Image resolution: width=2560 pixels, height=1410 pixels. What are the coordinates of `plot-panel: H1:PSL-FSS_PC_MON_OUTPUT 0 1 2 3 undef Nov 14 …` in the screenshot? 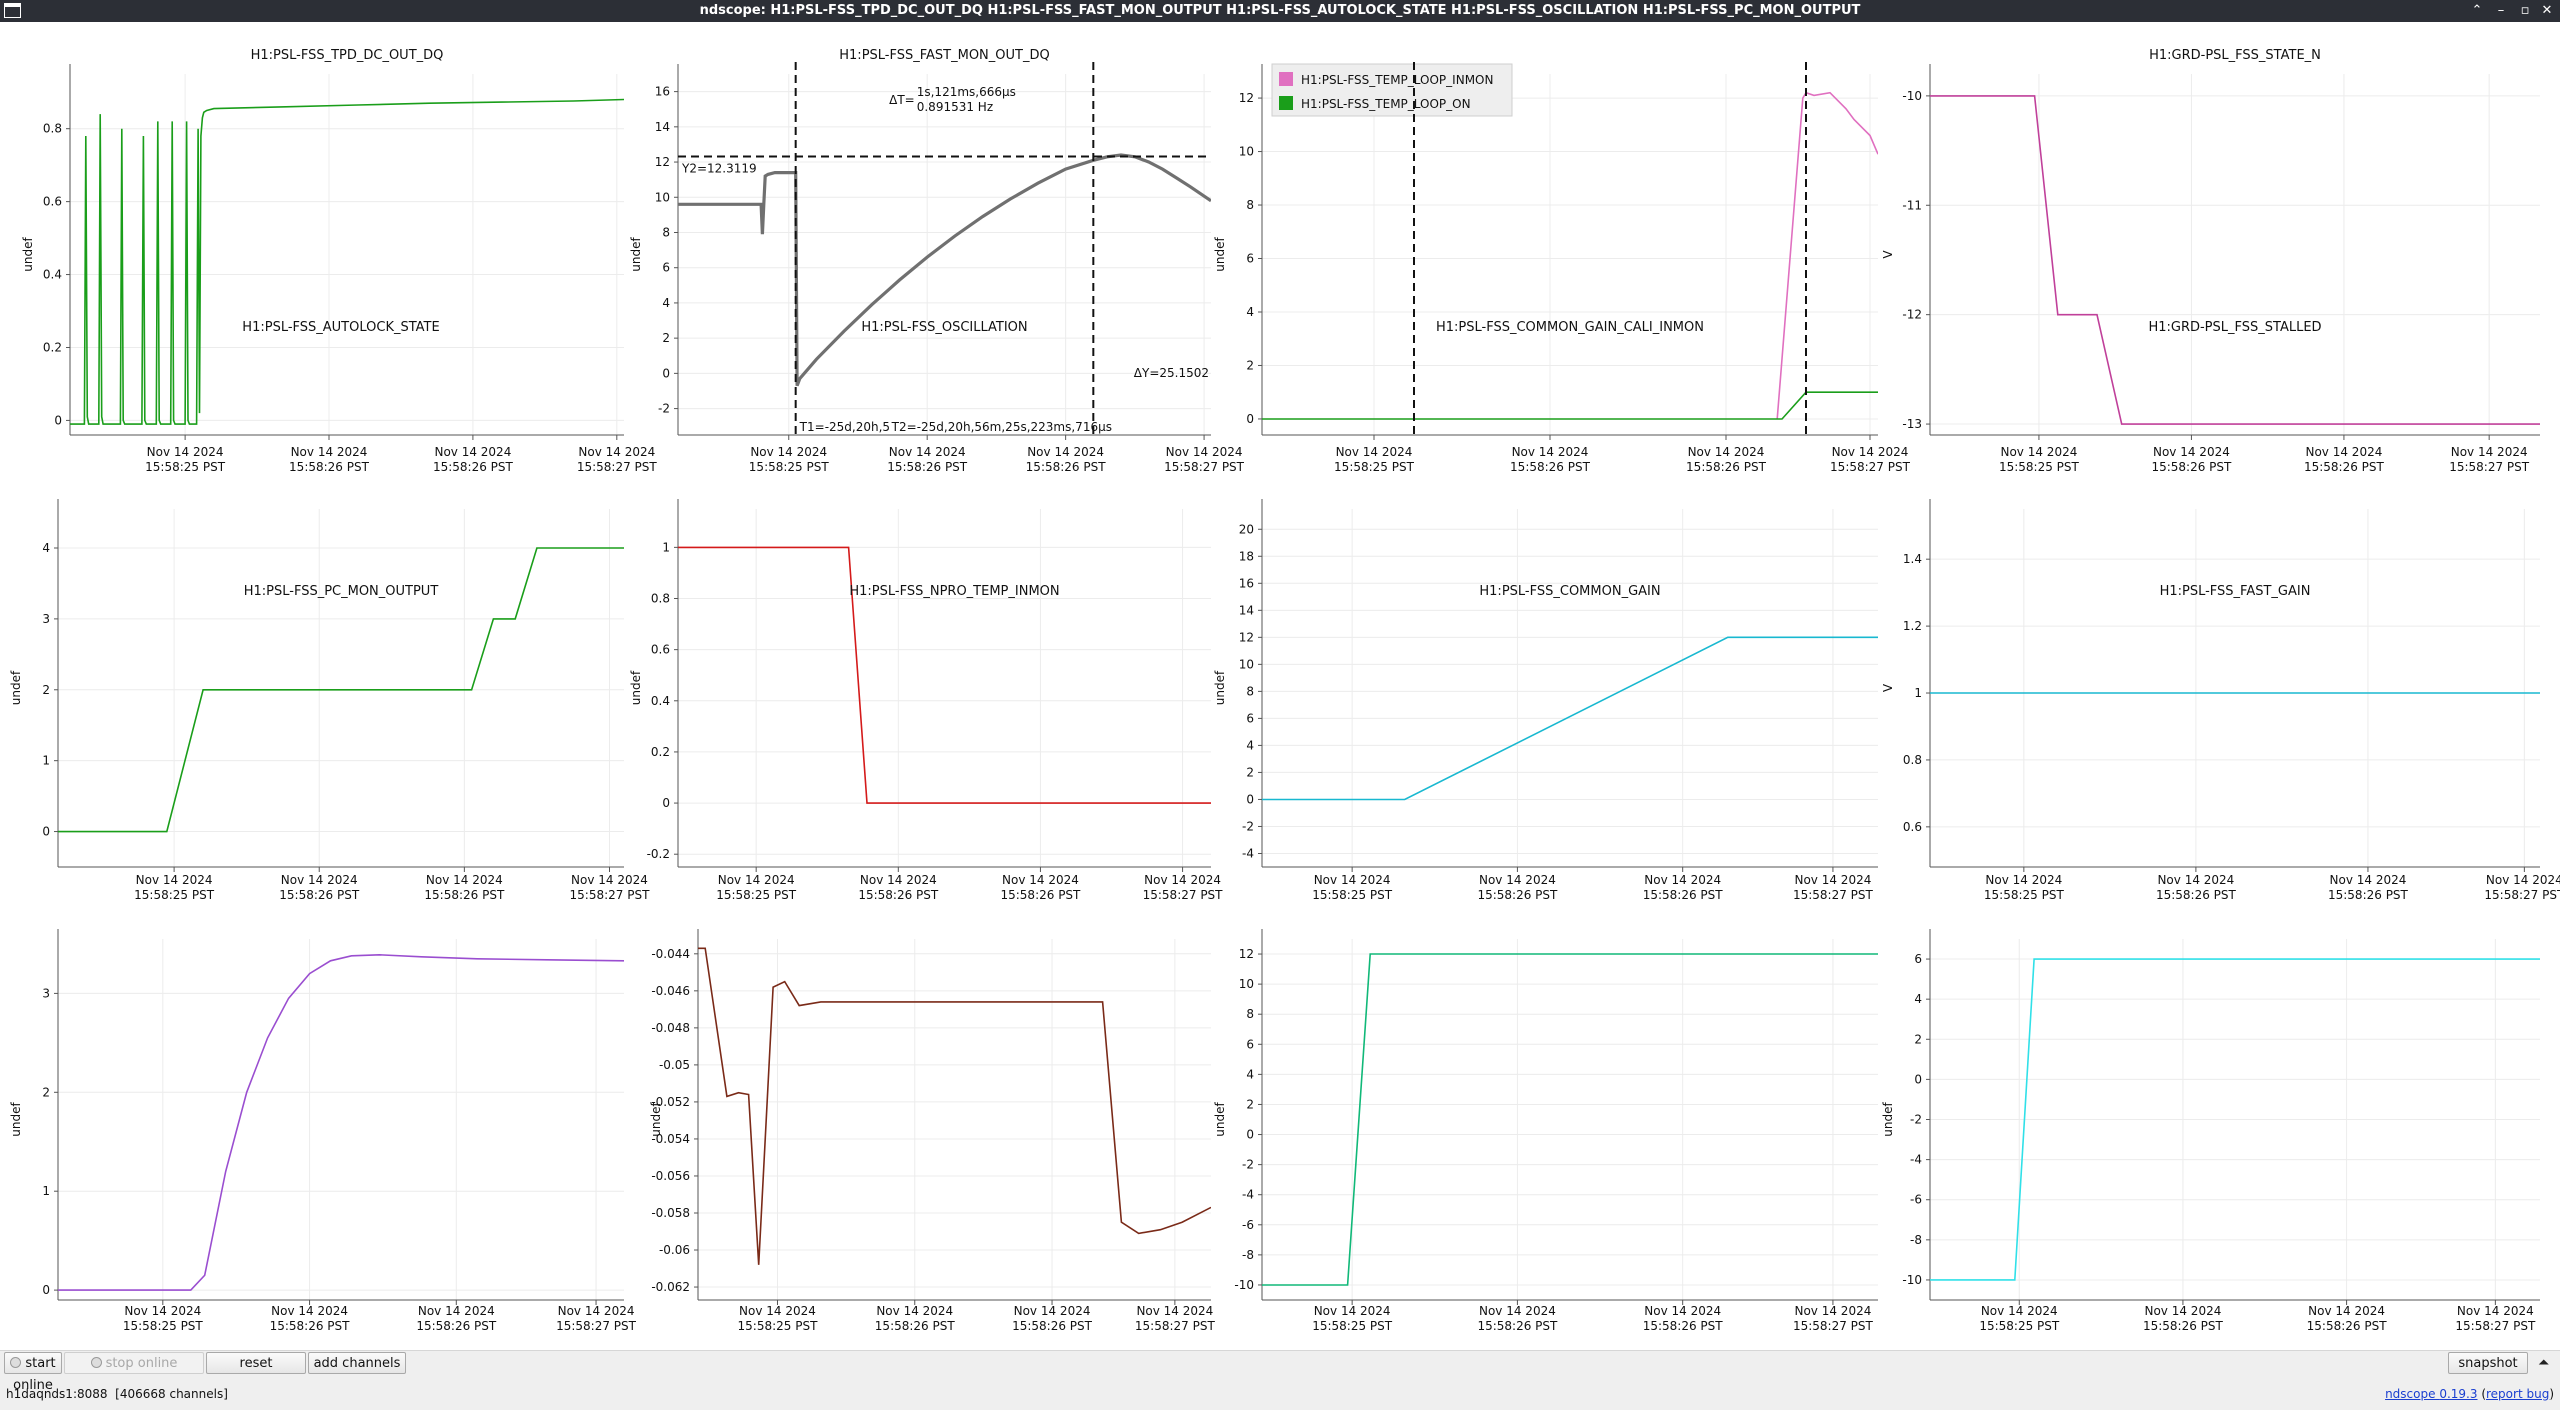 It's located at (323, 958).